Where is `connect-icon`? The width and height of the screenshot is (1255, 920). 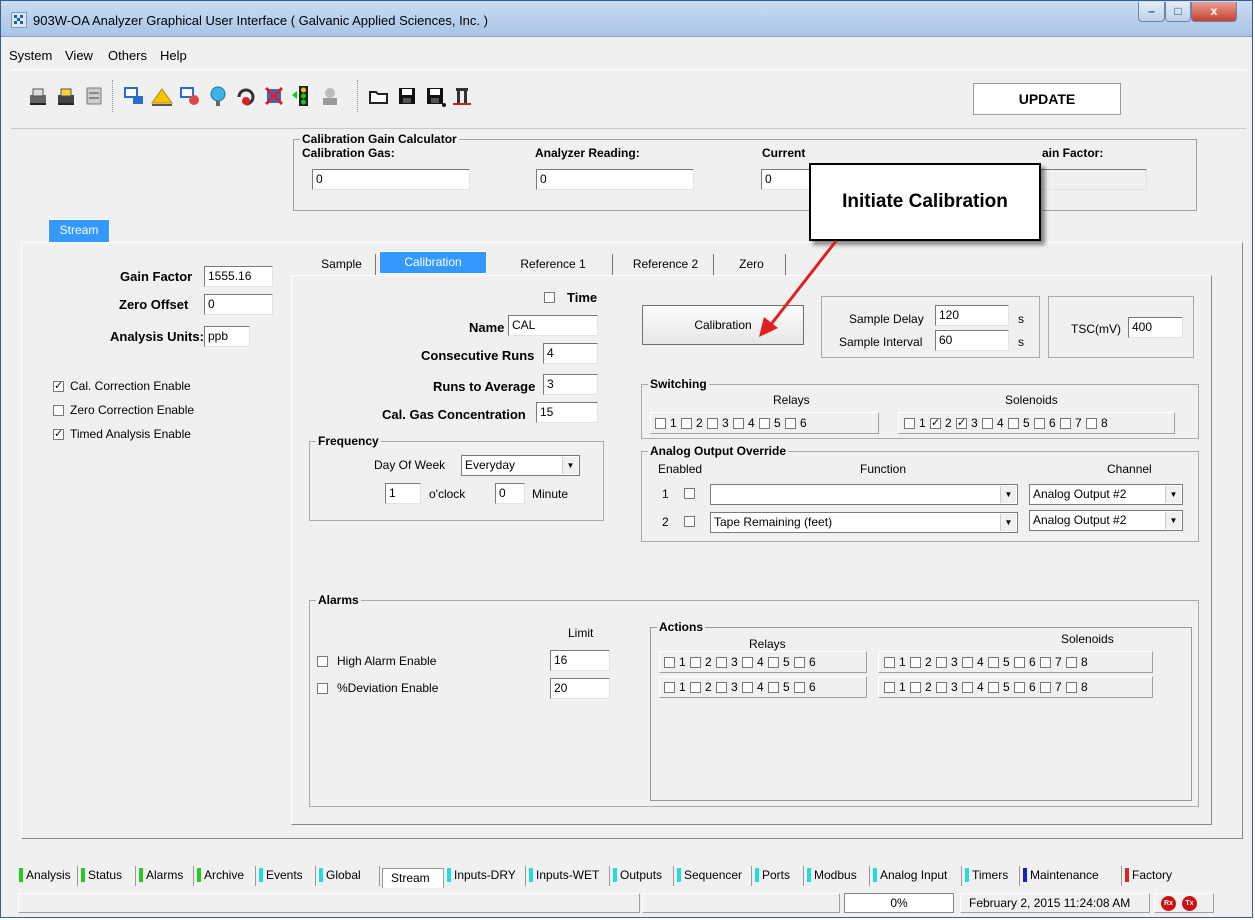
connect-icon is located at coordinates (134, 96).